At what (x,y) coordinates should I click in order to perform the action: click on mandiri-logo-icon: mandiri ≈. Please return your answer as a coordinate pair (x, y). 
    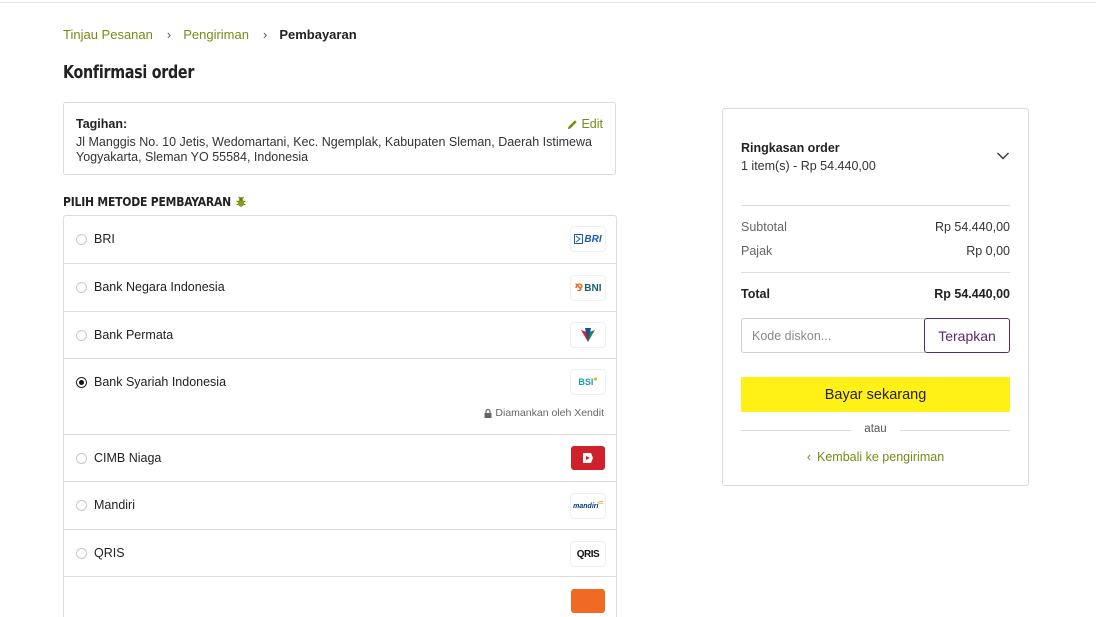
    Looking at the image, I should click on (588, 506).